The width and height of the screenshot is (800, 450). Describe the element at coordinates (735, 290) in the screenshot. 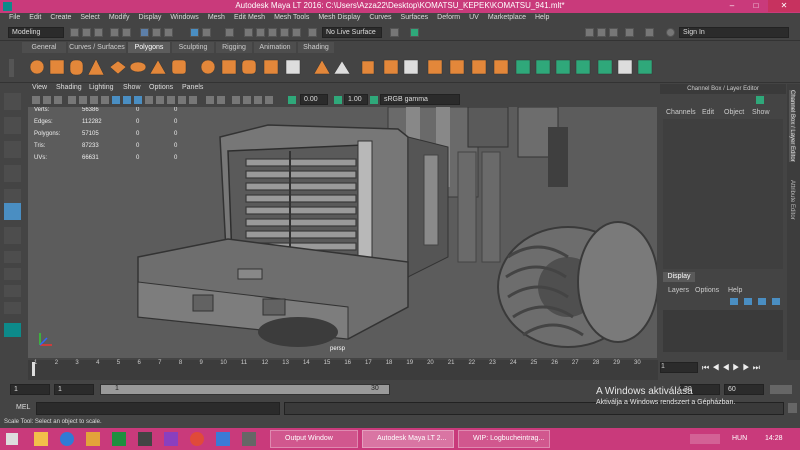

I see `layer-menu-help: Help` at that location.